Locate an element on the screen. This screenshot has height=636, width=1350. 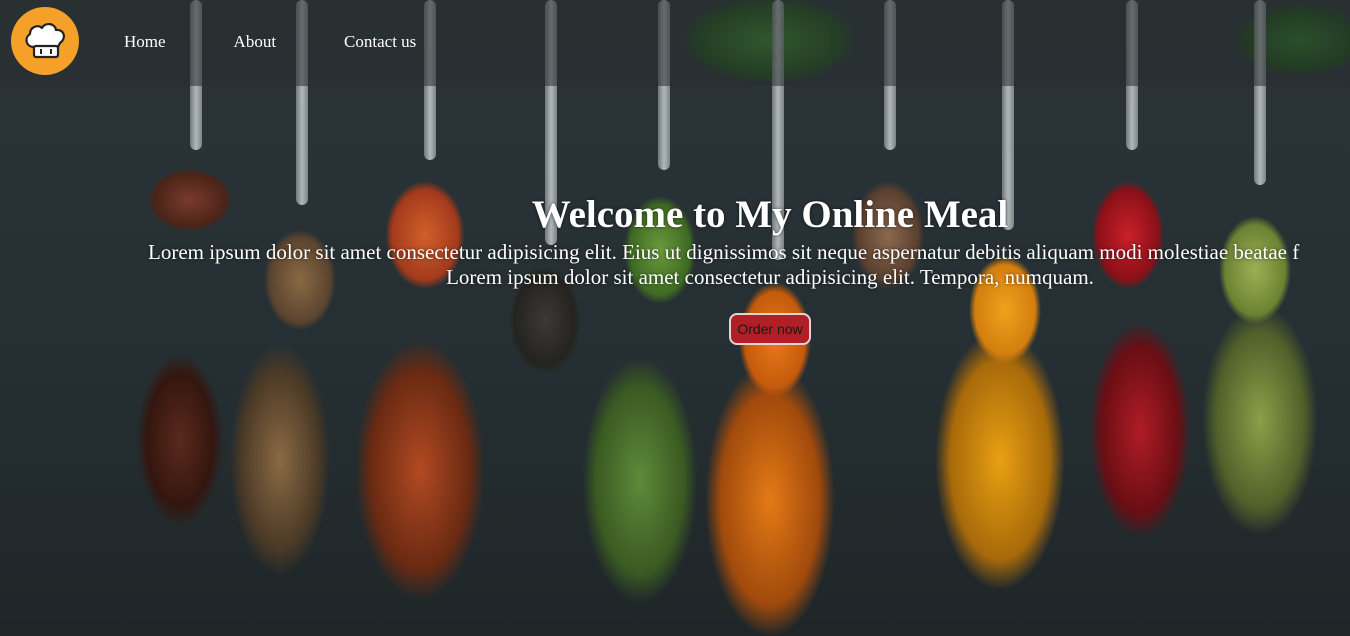
hero-title: Welcome to My Online Meal is located at coordinates (770, 214).